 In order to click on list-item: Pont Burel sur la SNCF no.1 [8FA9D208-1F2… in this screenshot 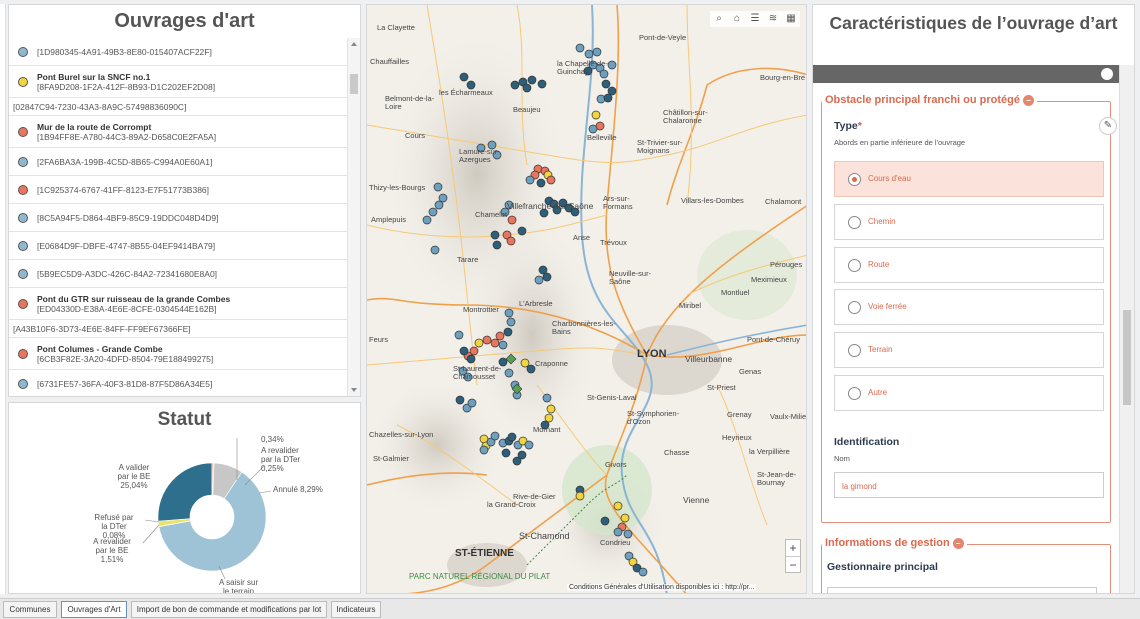, I will do `click(178, 82)`.